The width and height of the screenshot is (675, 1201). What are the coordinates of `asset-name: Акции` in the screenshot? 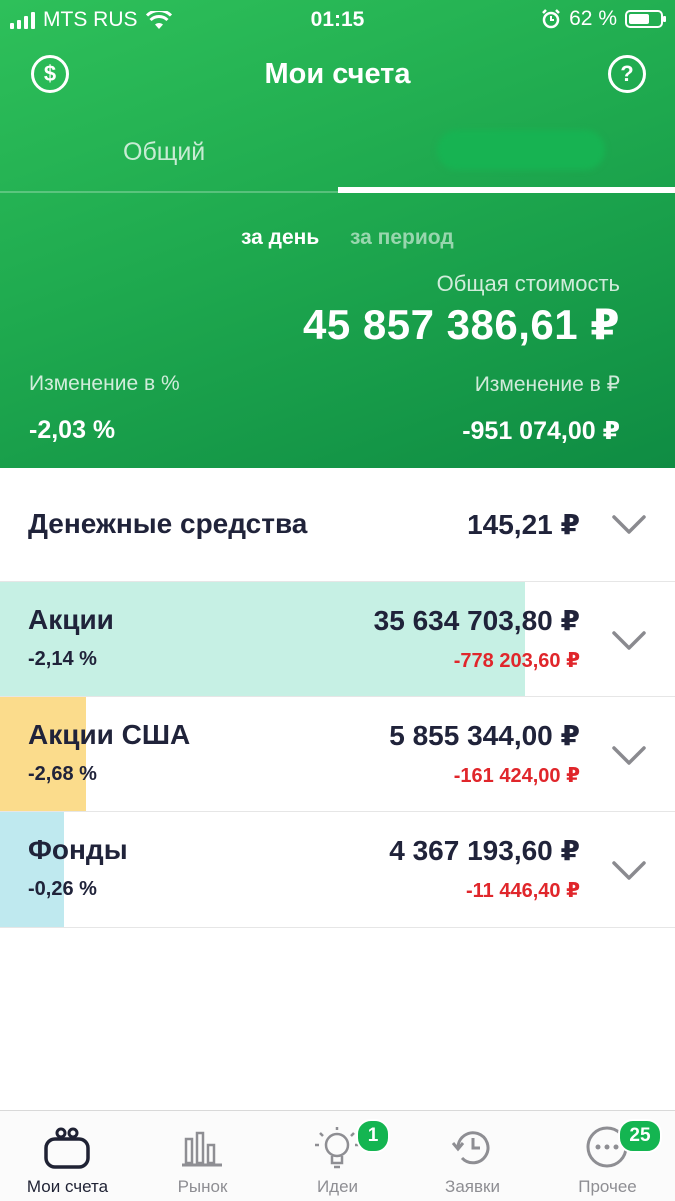 It's located at (71, 619).